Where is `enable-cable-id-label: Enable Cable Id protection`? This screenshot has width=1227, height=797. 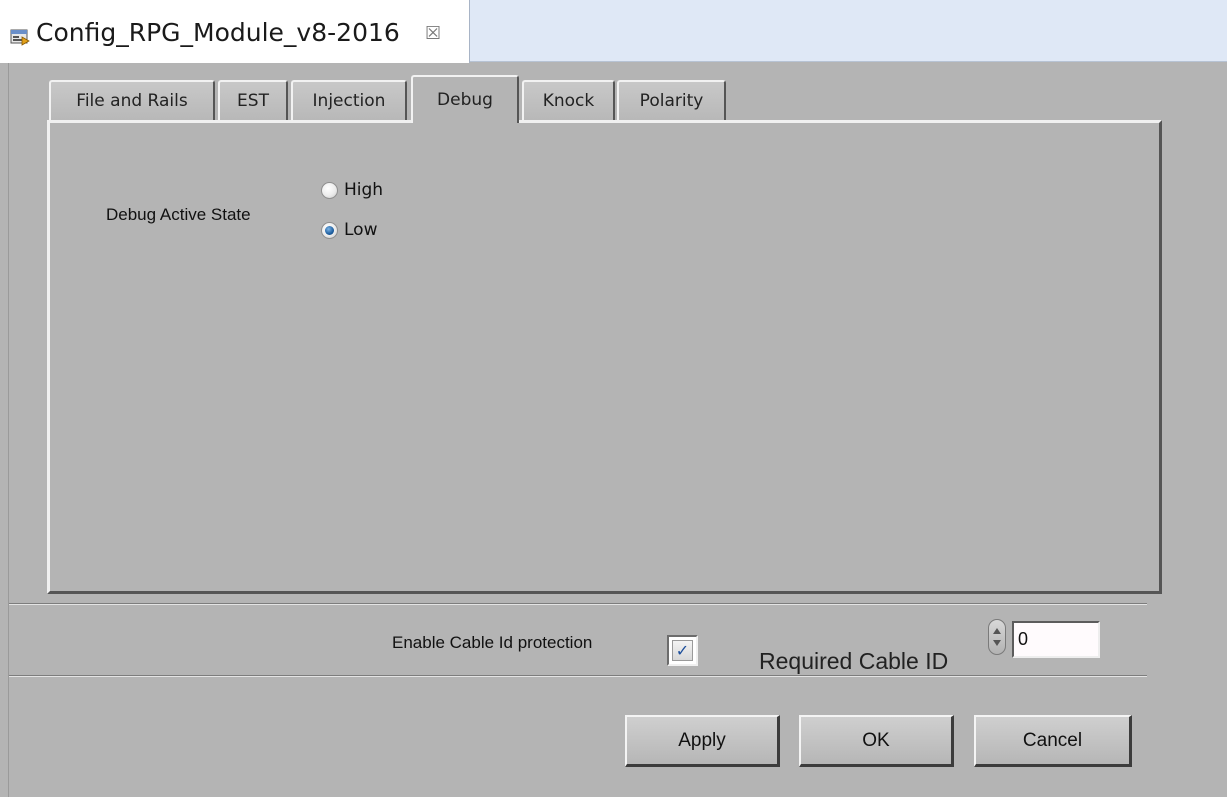 enable-cable-id-label: Enable Cable Id protection is located at coordinates (492, 642).